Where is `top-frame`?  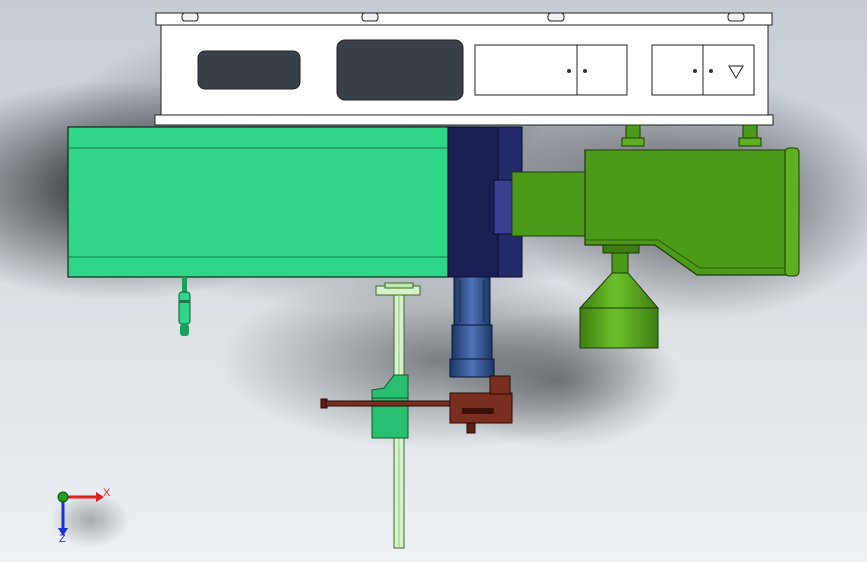 top-frame is located at coordinates (464, 69).